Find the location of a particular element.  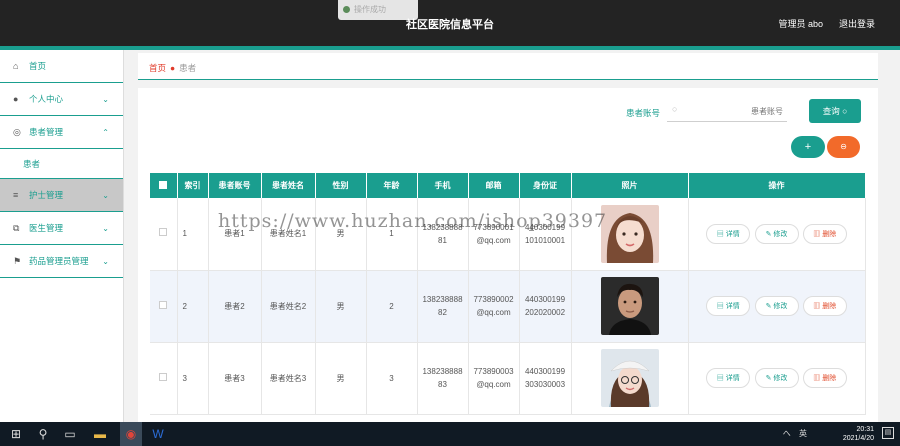

cell-phone: 13823888882 is located at coordinates (443, 306).